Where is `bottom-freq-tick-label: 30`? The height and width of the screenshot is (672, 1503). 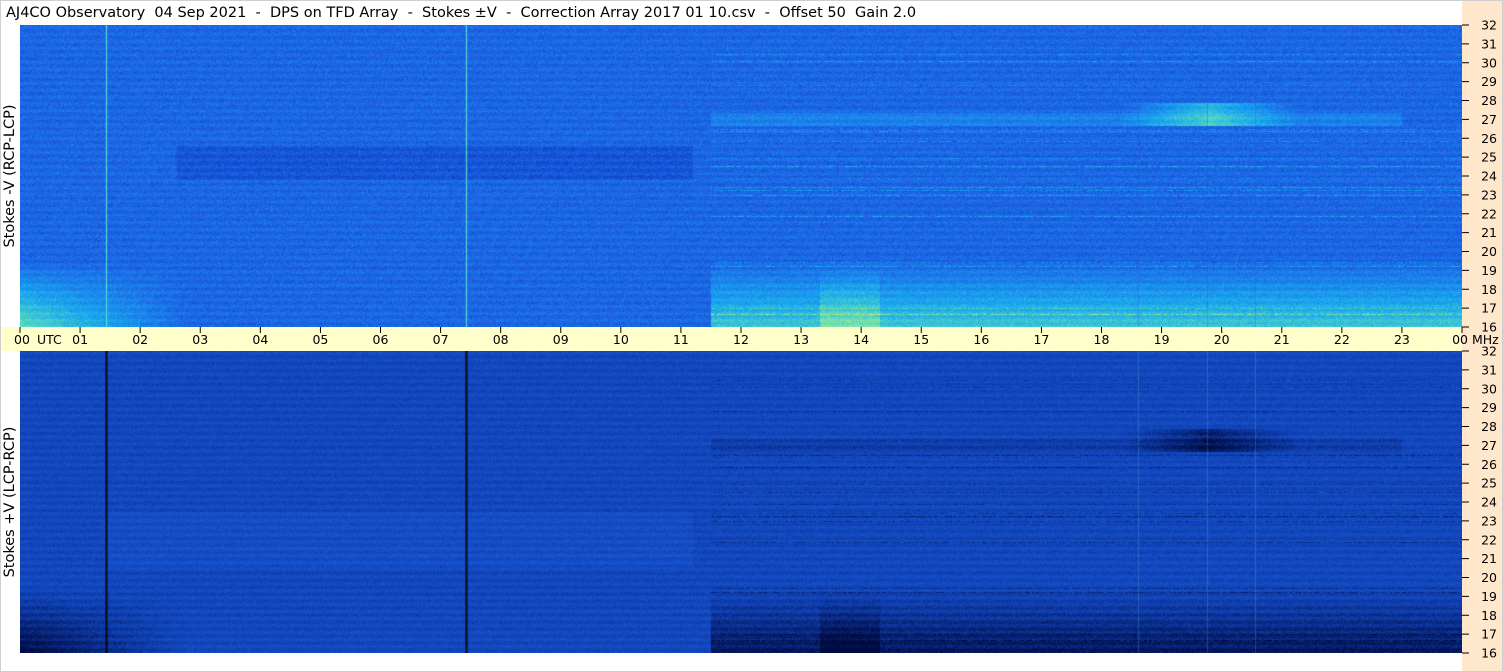 bottom-freq-tick-label: 30 is located at coordinates (1489, 388).